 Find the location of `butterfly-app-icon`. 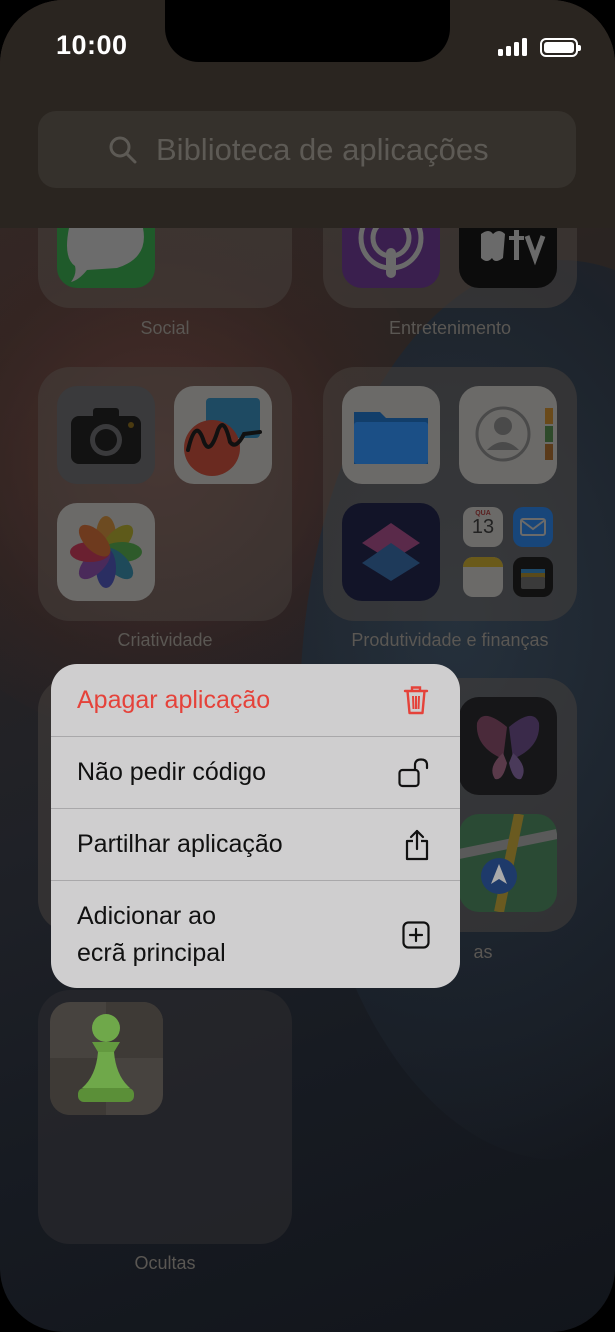

butterfly-app-icon is located at coordinates (508, 746).